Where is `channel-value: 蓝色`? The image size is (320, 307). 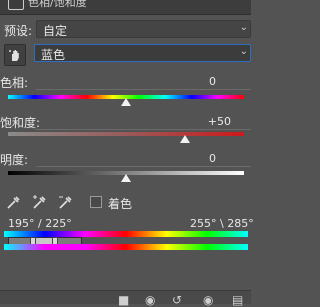
channel-value: 蓝色 is located at coordinates (53, 55).